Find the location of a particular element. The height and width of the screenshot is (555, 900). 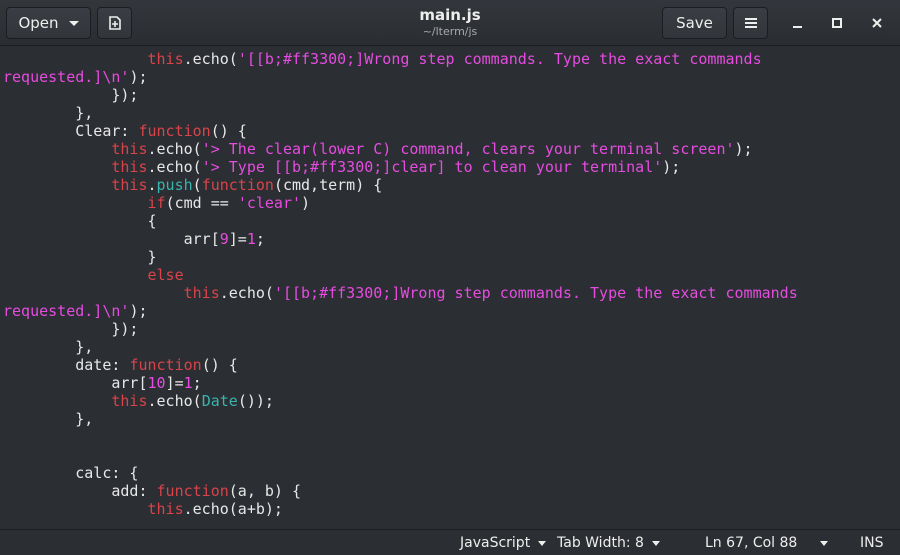

new-document-button is located at coordinates (114, 23).